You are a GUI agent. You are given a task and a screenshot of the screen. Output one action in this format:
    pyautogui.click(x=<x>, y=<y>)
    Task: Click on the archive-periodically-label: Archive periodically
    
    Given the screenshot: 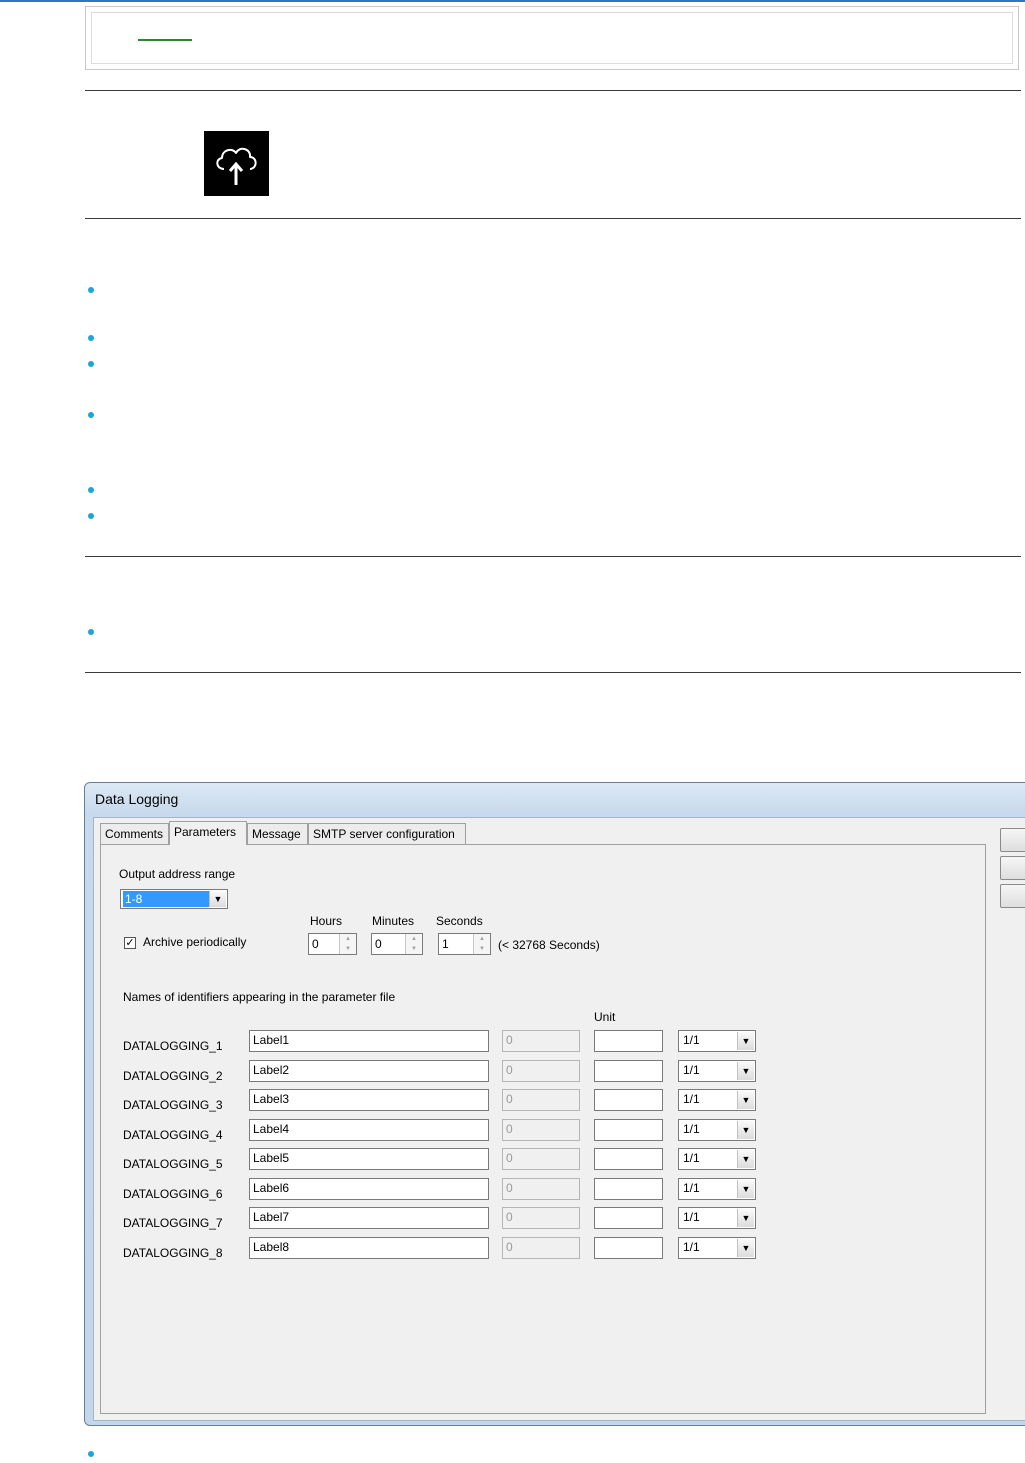 What is the action you would take?
    pyautogui.click(x=195, y=942)
    